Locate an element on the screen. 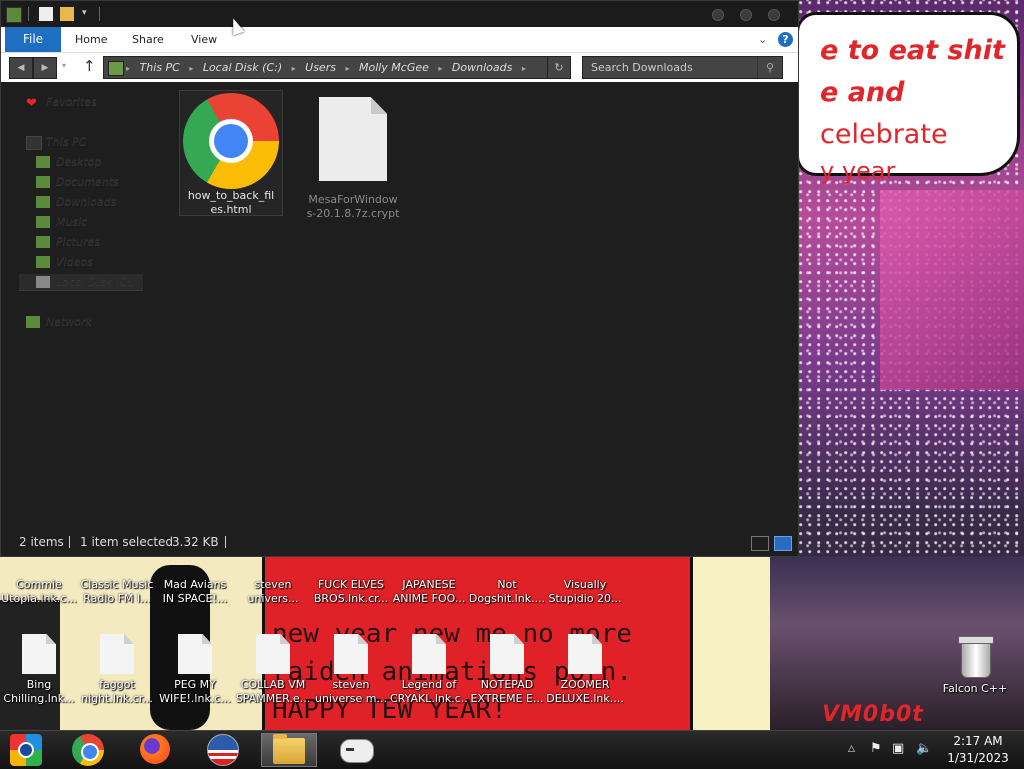 Image resolution: width=1024 pixels, height=769 pixels. desktop-icon-label: Commie is located at coordinates (39, 584).